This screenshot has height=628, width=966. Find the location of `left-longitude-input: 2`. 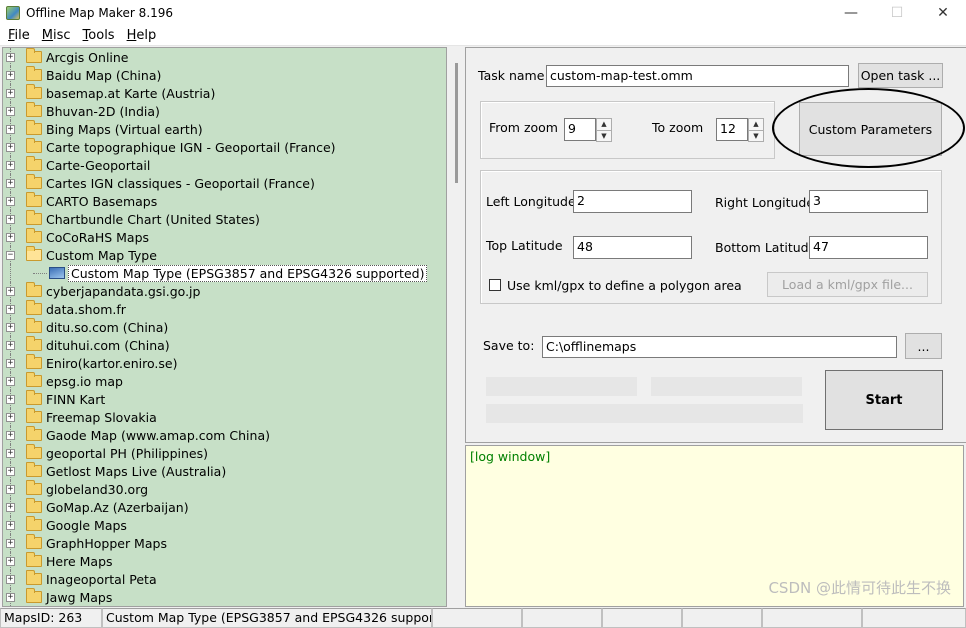

left-longitude-input: 2 is located at coordinates (632, 201).